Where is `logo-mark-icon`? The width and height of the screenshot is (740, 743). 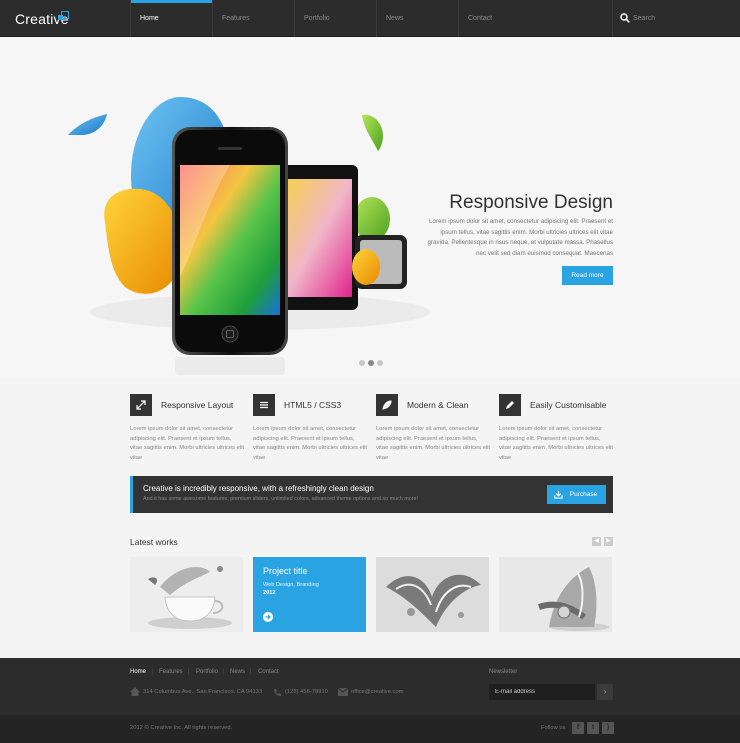 logo-mark-icon is located at coordinates (63, 15).